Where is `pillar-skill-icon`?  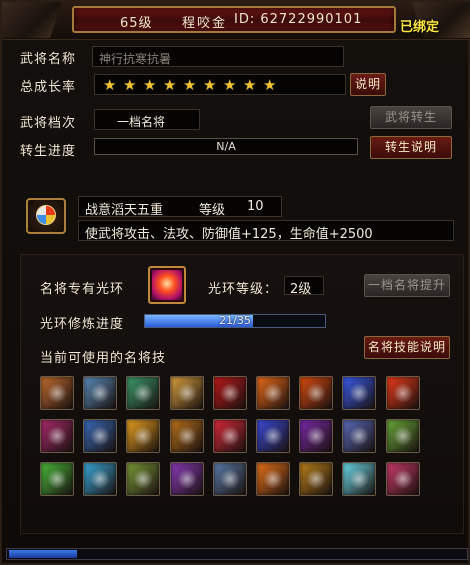
pillar-skill-icon is located at coordinates (229, 479).